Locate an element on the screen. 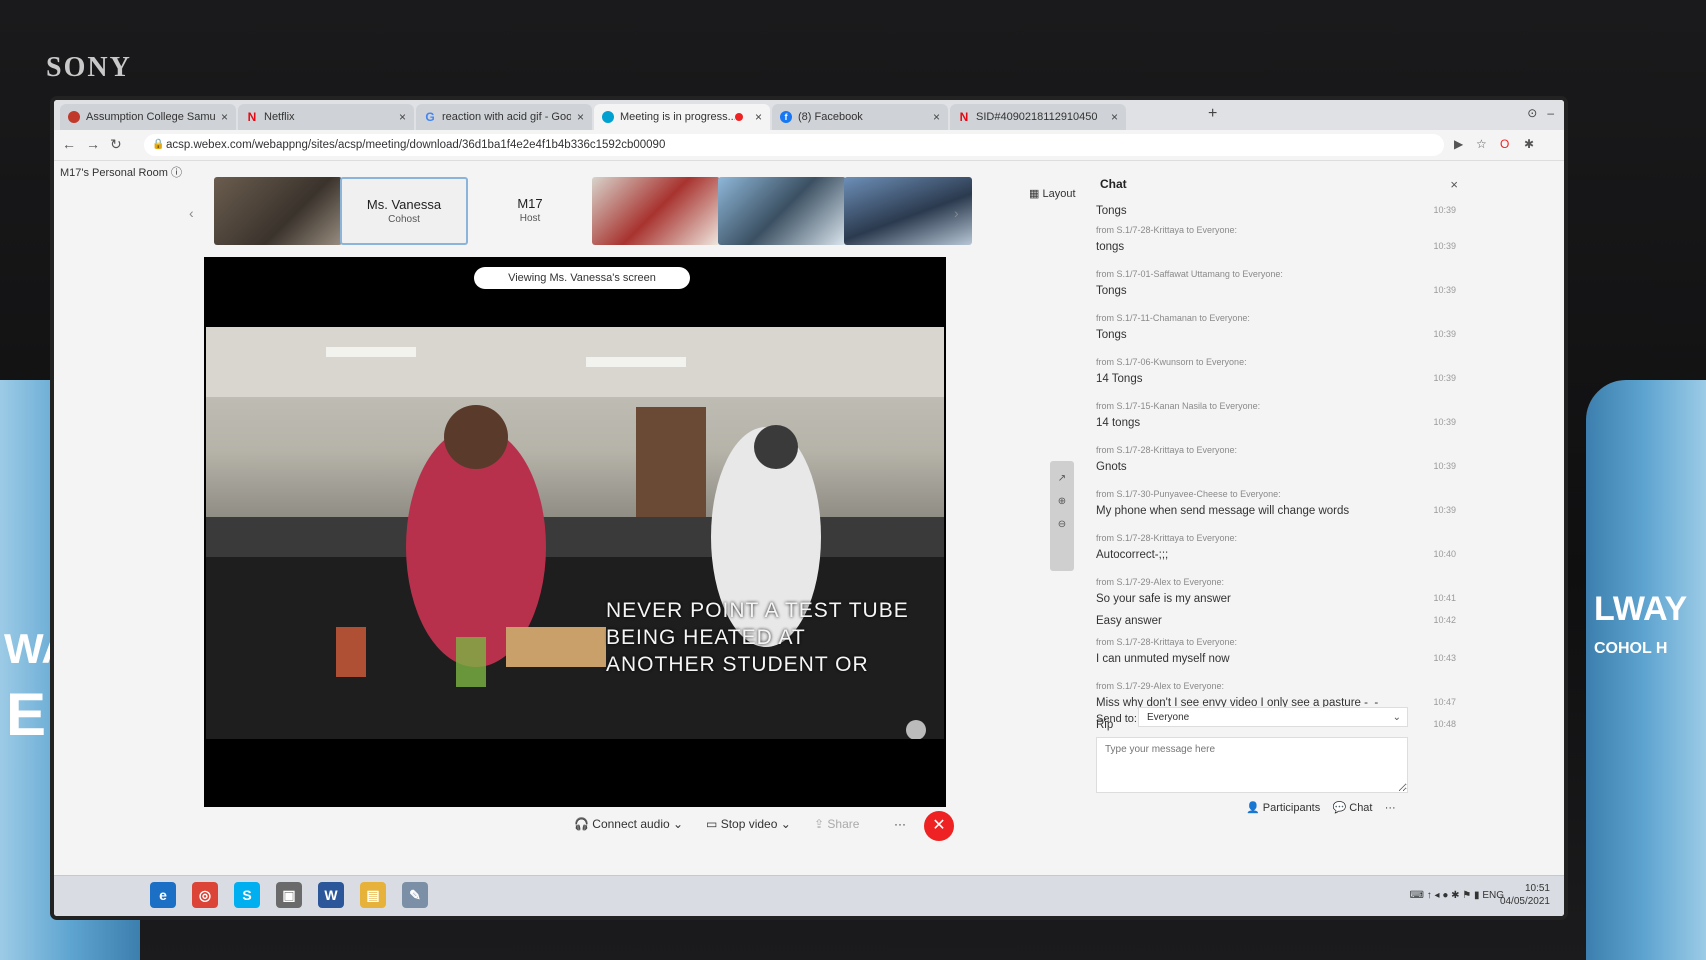 The width and height of the screenshot is (1706, 960). pointer-dot is located at coordinates (916, 729).